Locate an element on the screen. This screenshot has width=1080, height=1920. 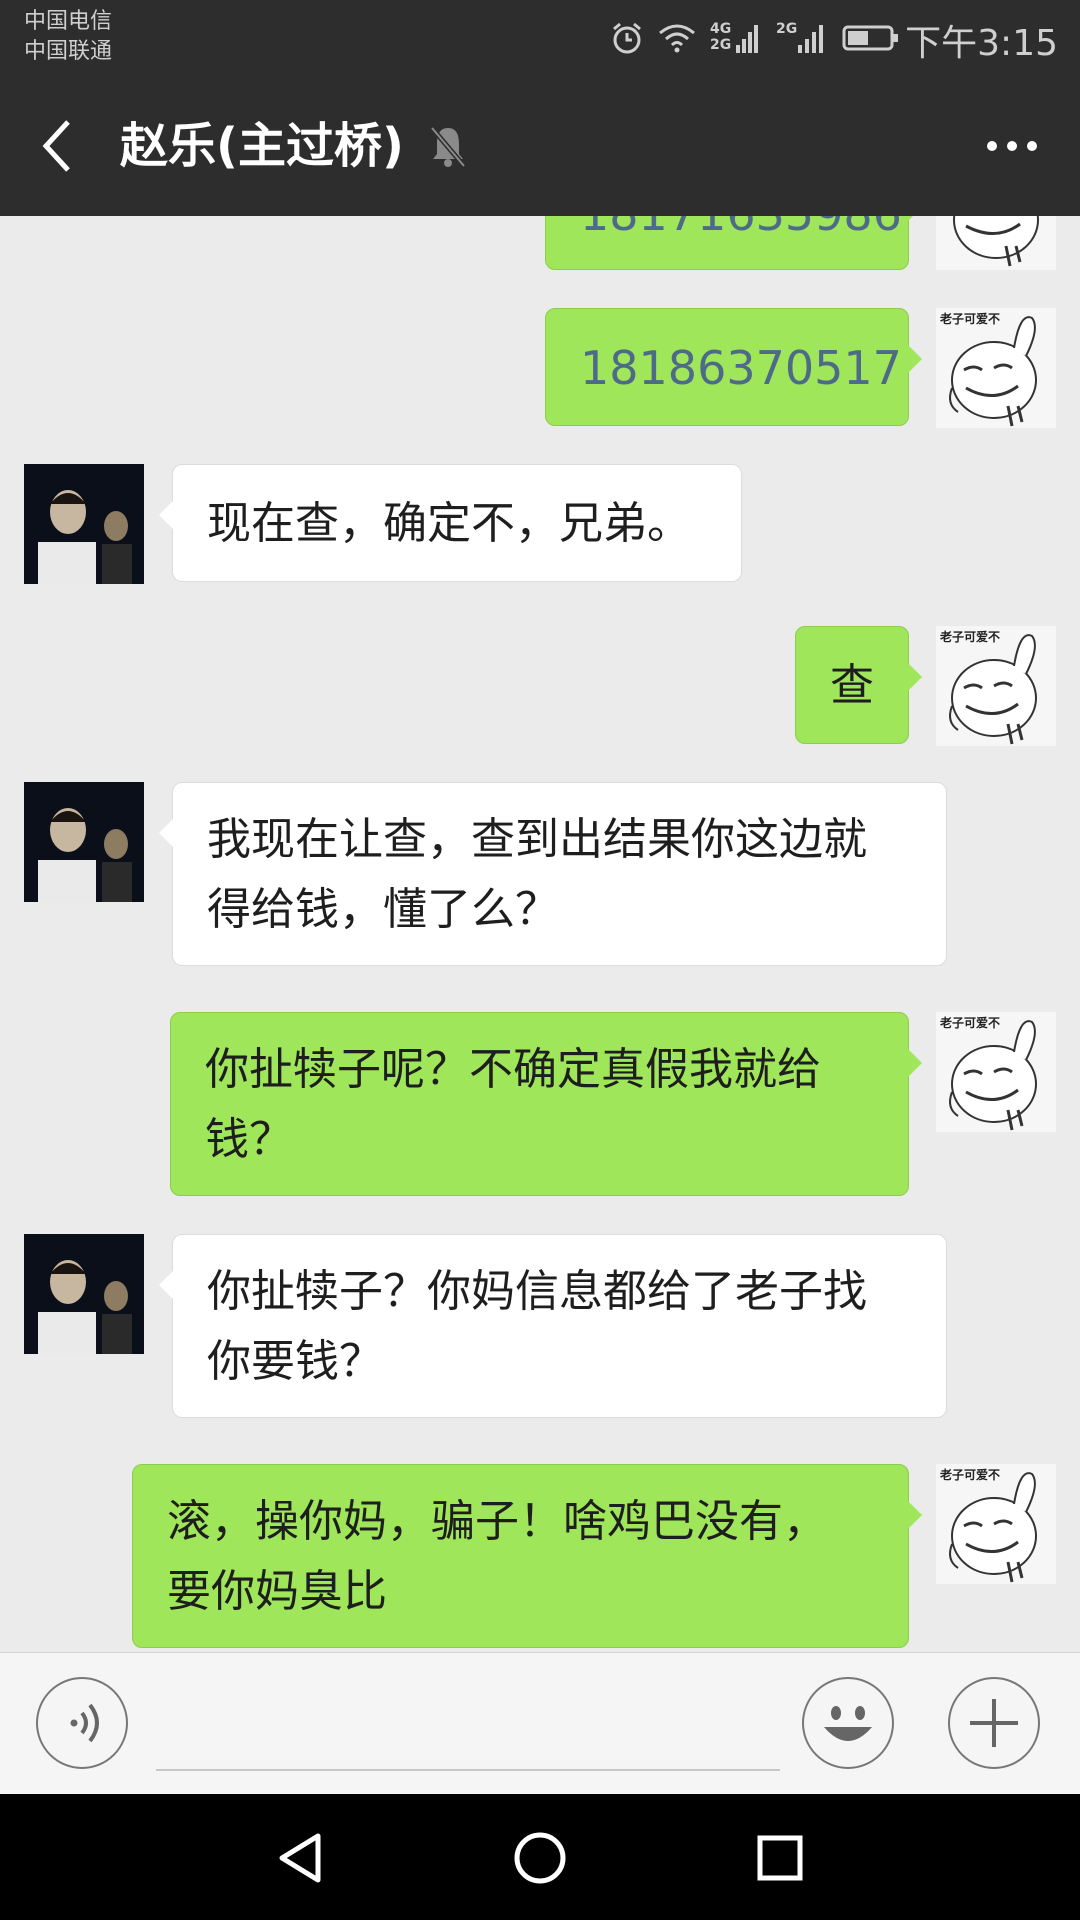
message-text: 查 is located at coordinates (852, 685).